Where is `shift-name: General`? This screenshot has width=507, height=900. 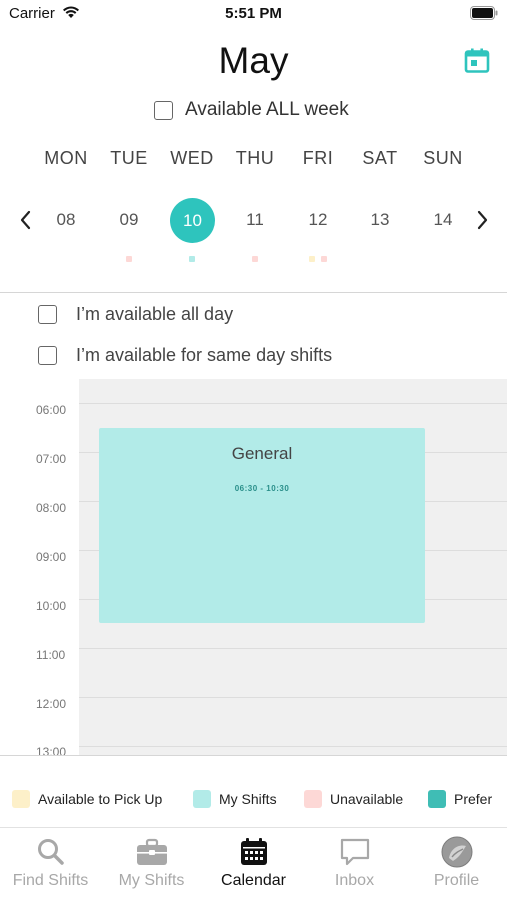 shift-name: General is located at coordinates (262, 453).